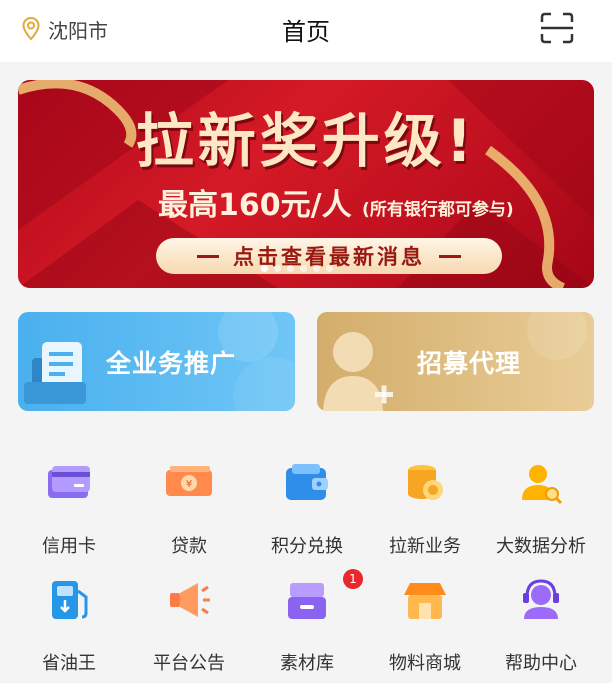  What do you see at coordinates (425, 663) in the screenshot?
I see `menu-label: 物料商城` at bounding box center [425, 663].